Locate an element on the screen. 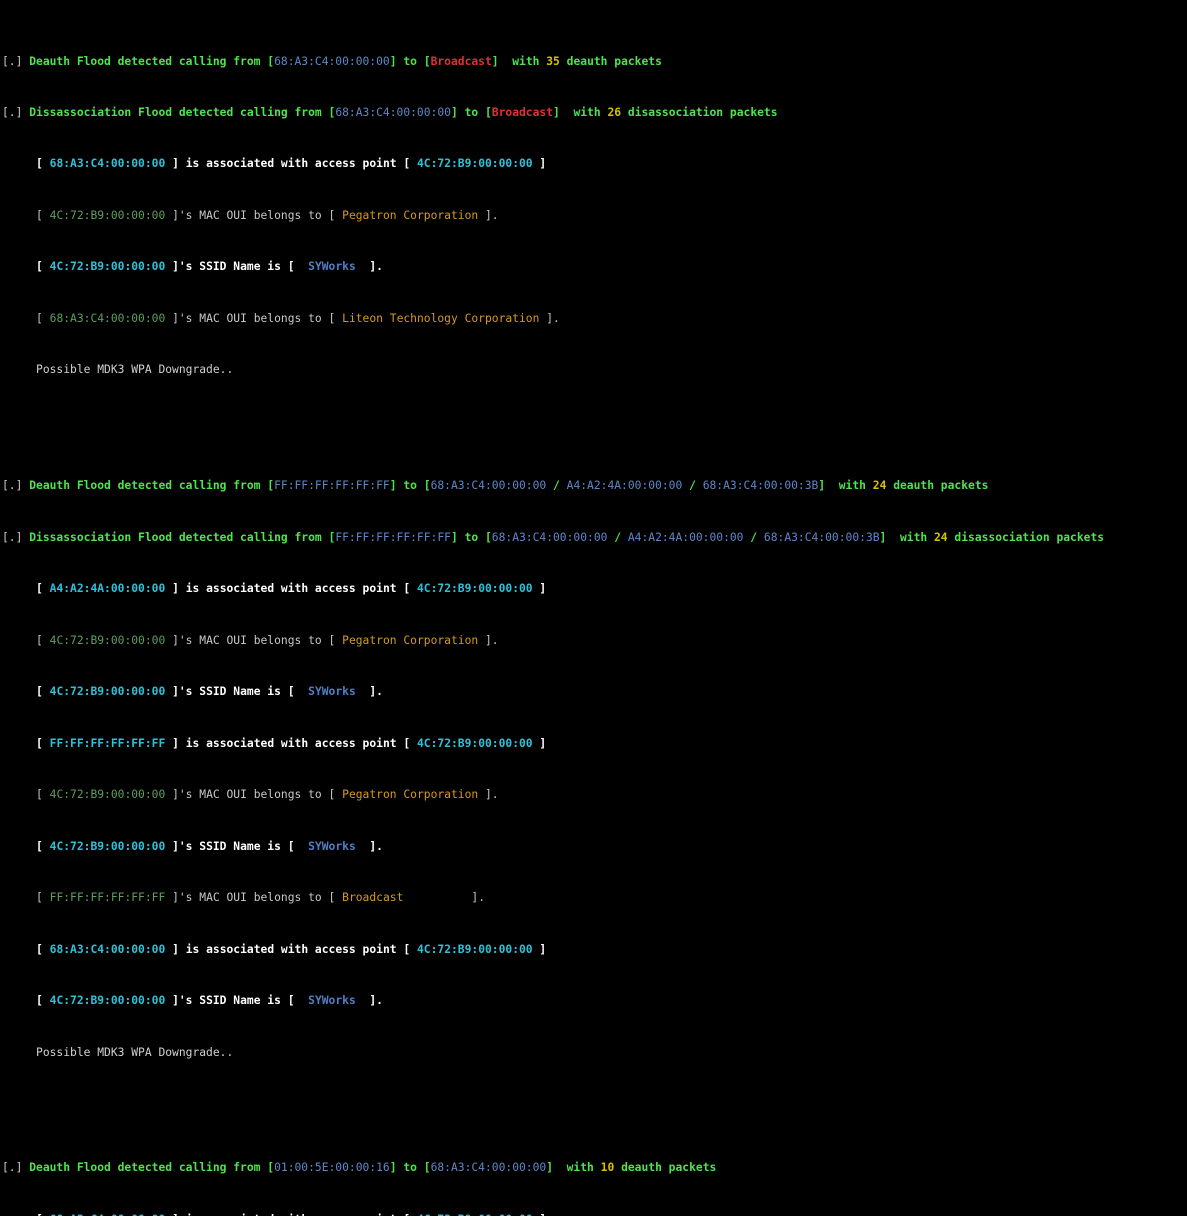 This screenshot has height=1216, width=1187. oui-mac: FF:FF:FF:FF:FF:FF is located at coordinates (107, 898).